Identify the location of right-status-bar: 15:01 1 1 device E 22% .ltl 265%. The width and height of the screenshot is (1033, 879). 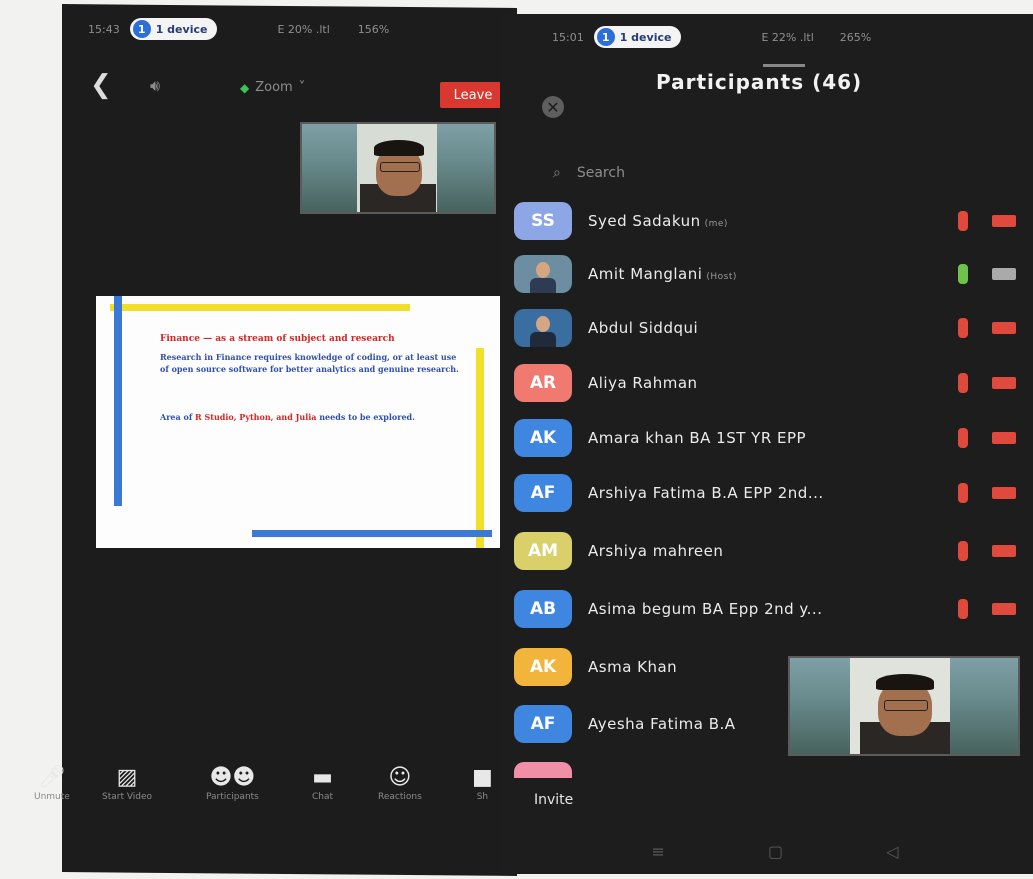
(787, 37).